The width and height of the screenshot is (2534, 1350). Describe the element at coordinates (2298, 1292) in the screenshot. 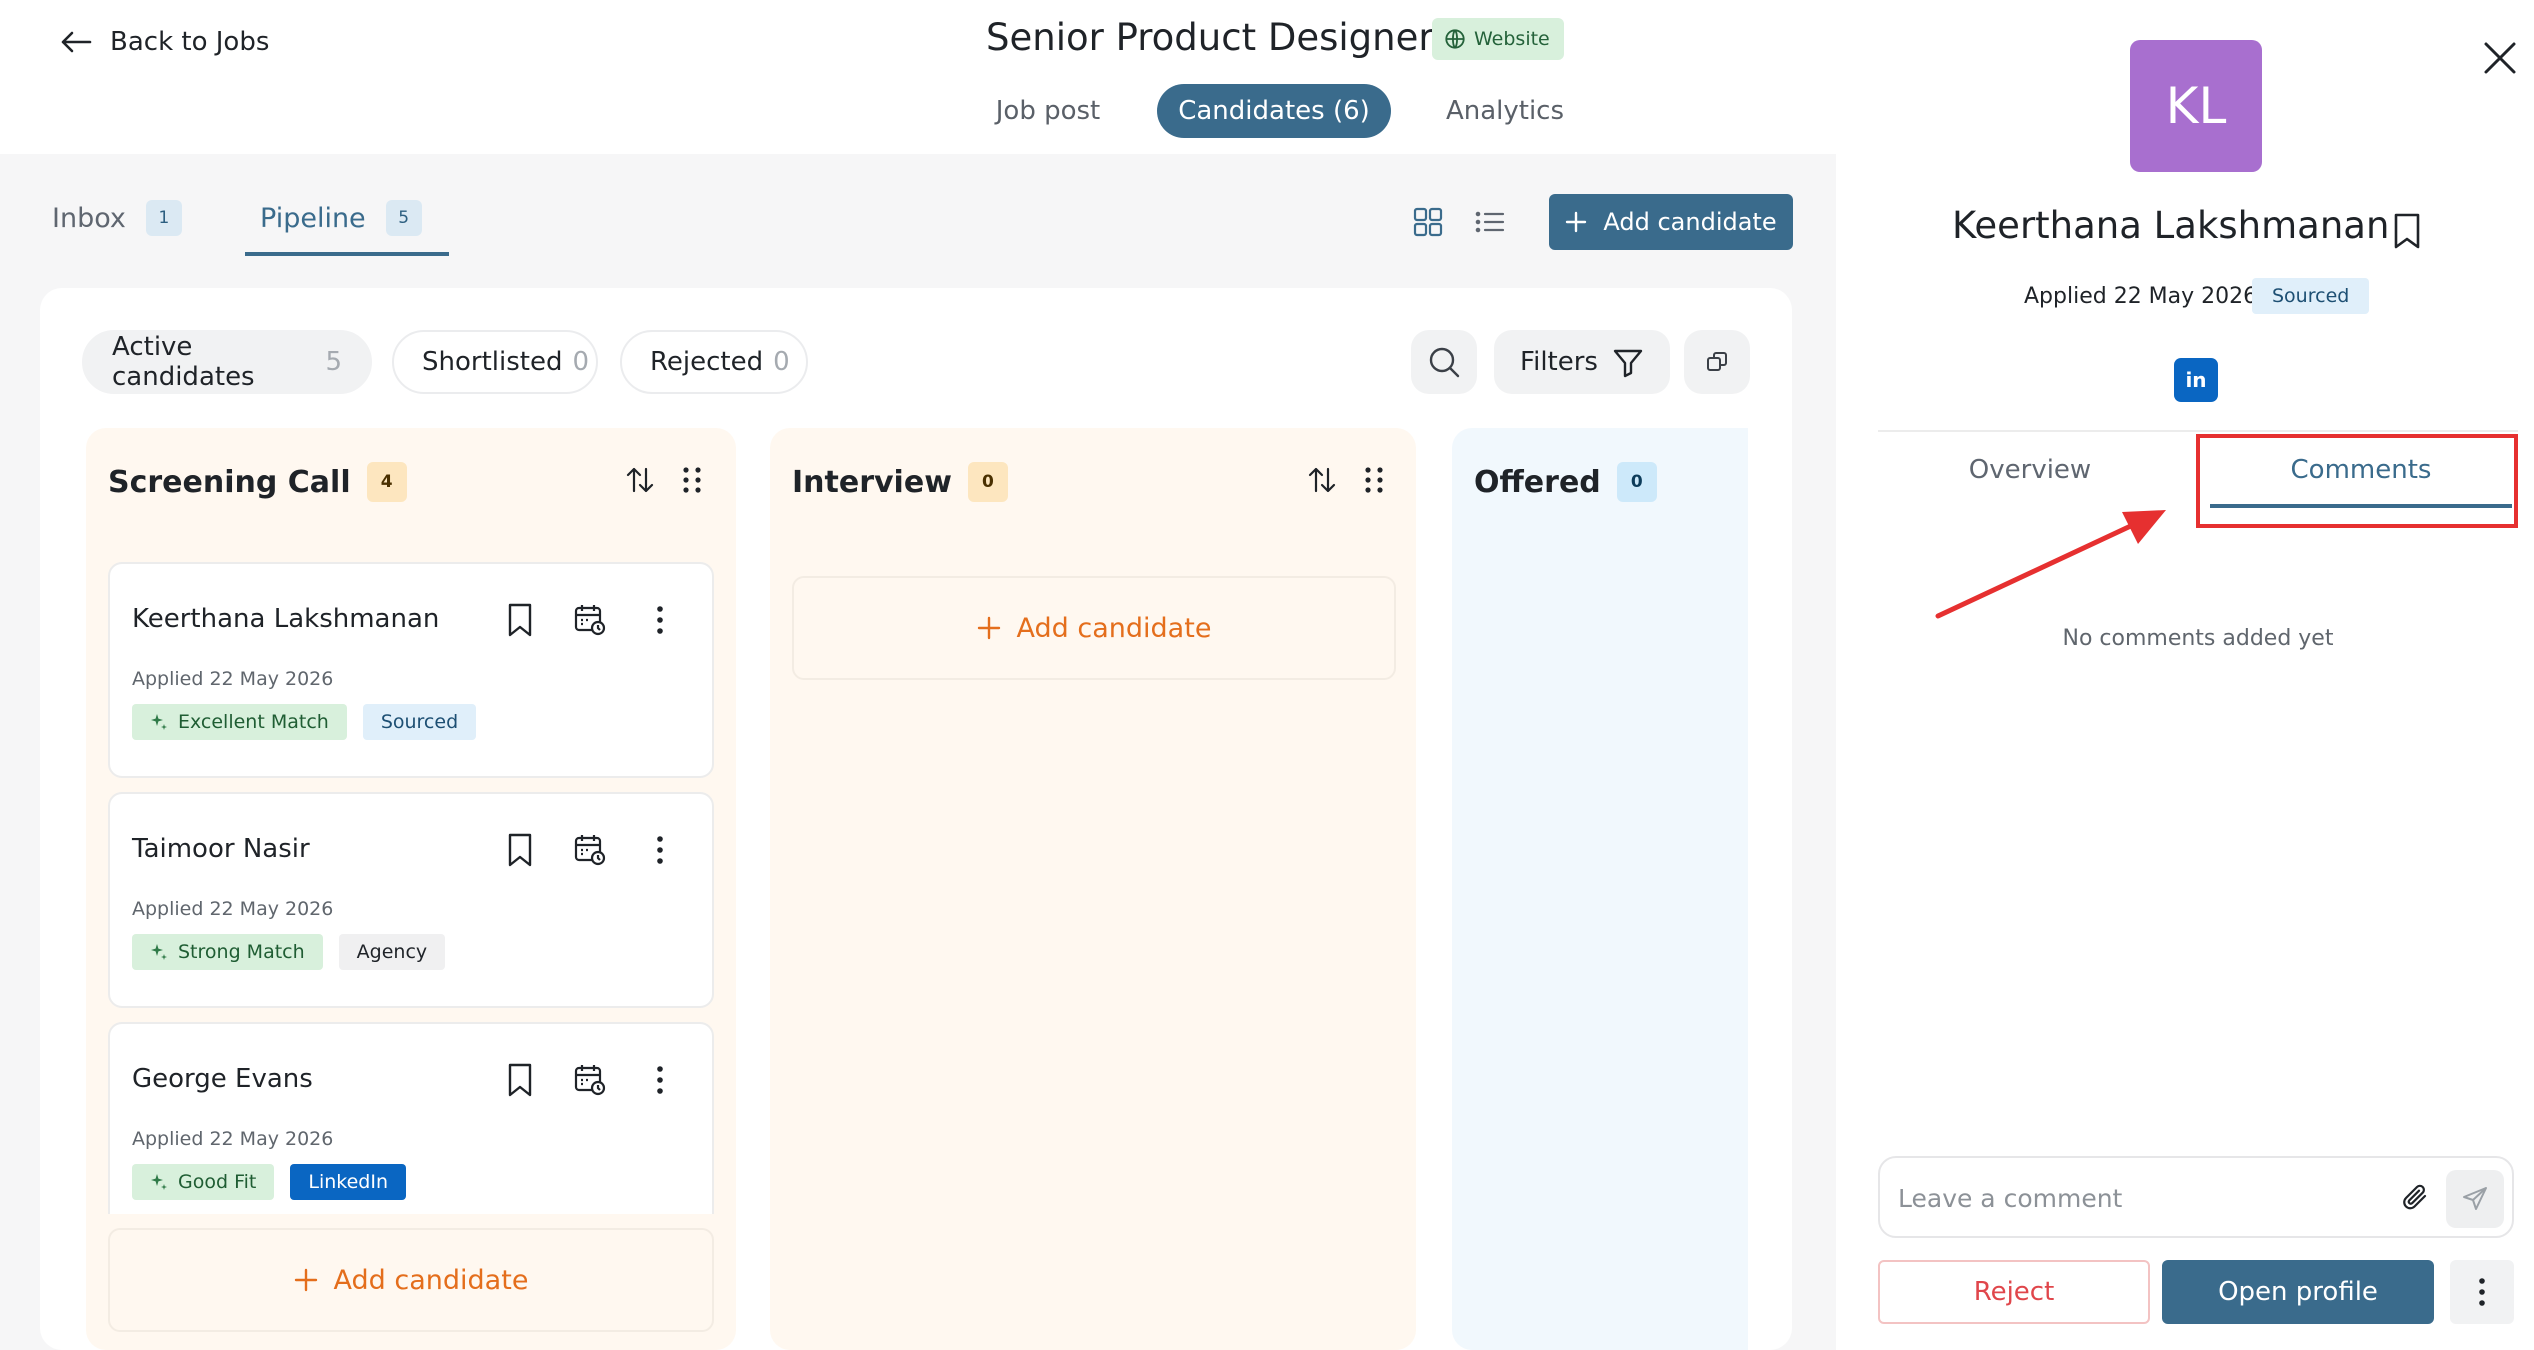

I see `open-profile-button: Open profile` at that location.